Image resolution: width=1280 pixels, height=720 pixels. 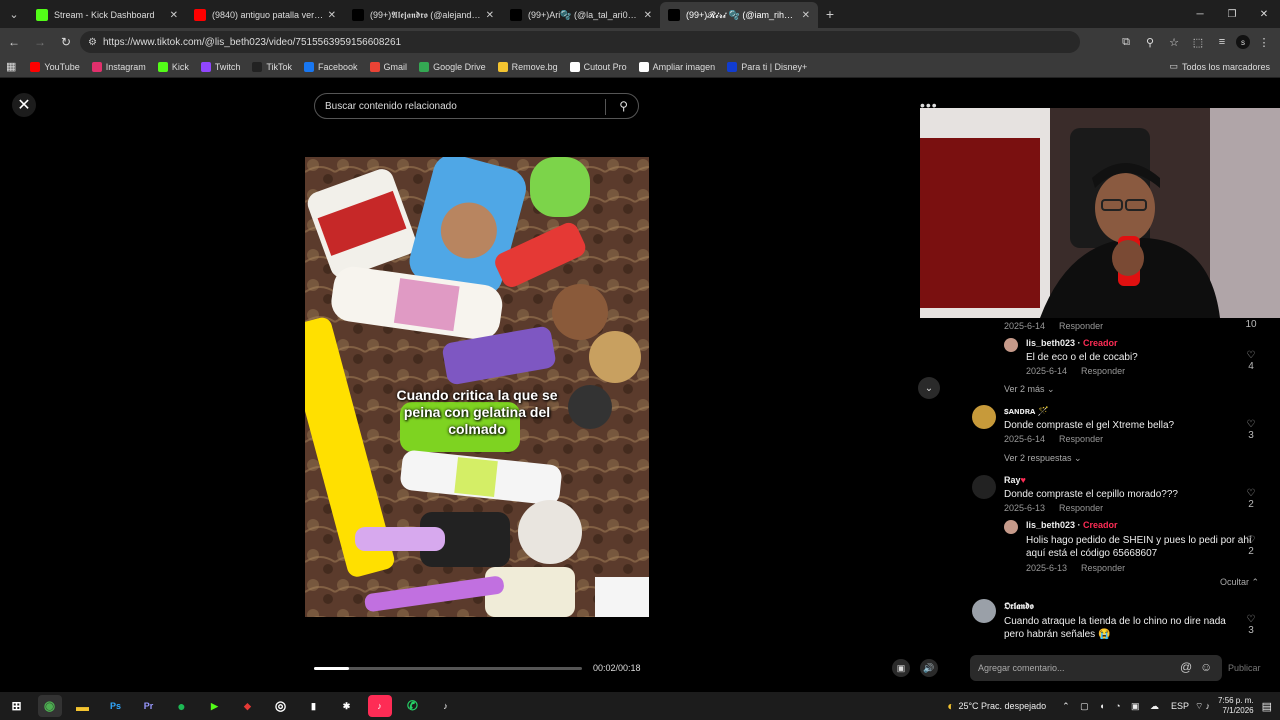 I want to click on volume-button: 🔊, so click(x=929, y=668).